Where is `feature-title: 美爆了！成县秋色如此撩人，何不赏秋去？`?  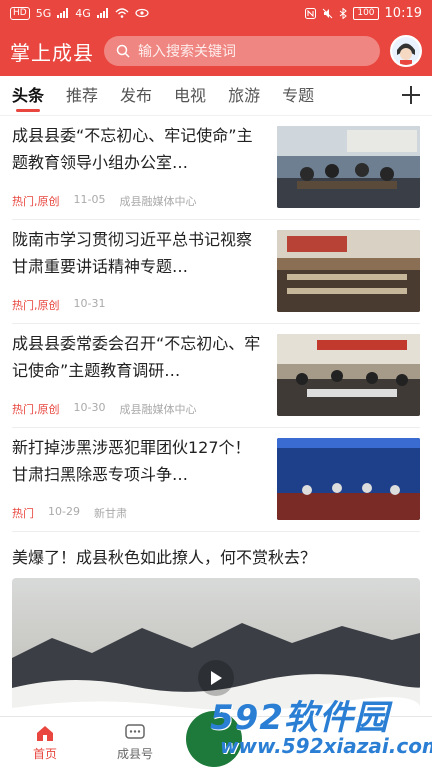 feature-title: 美爆了！成县秋色如此撩人，何不赏秋去？ is located at coordinates (216, 555).